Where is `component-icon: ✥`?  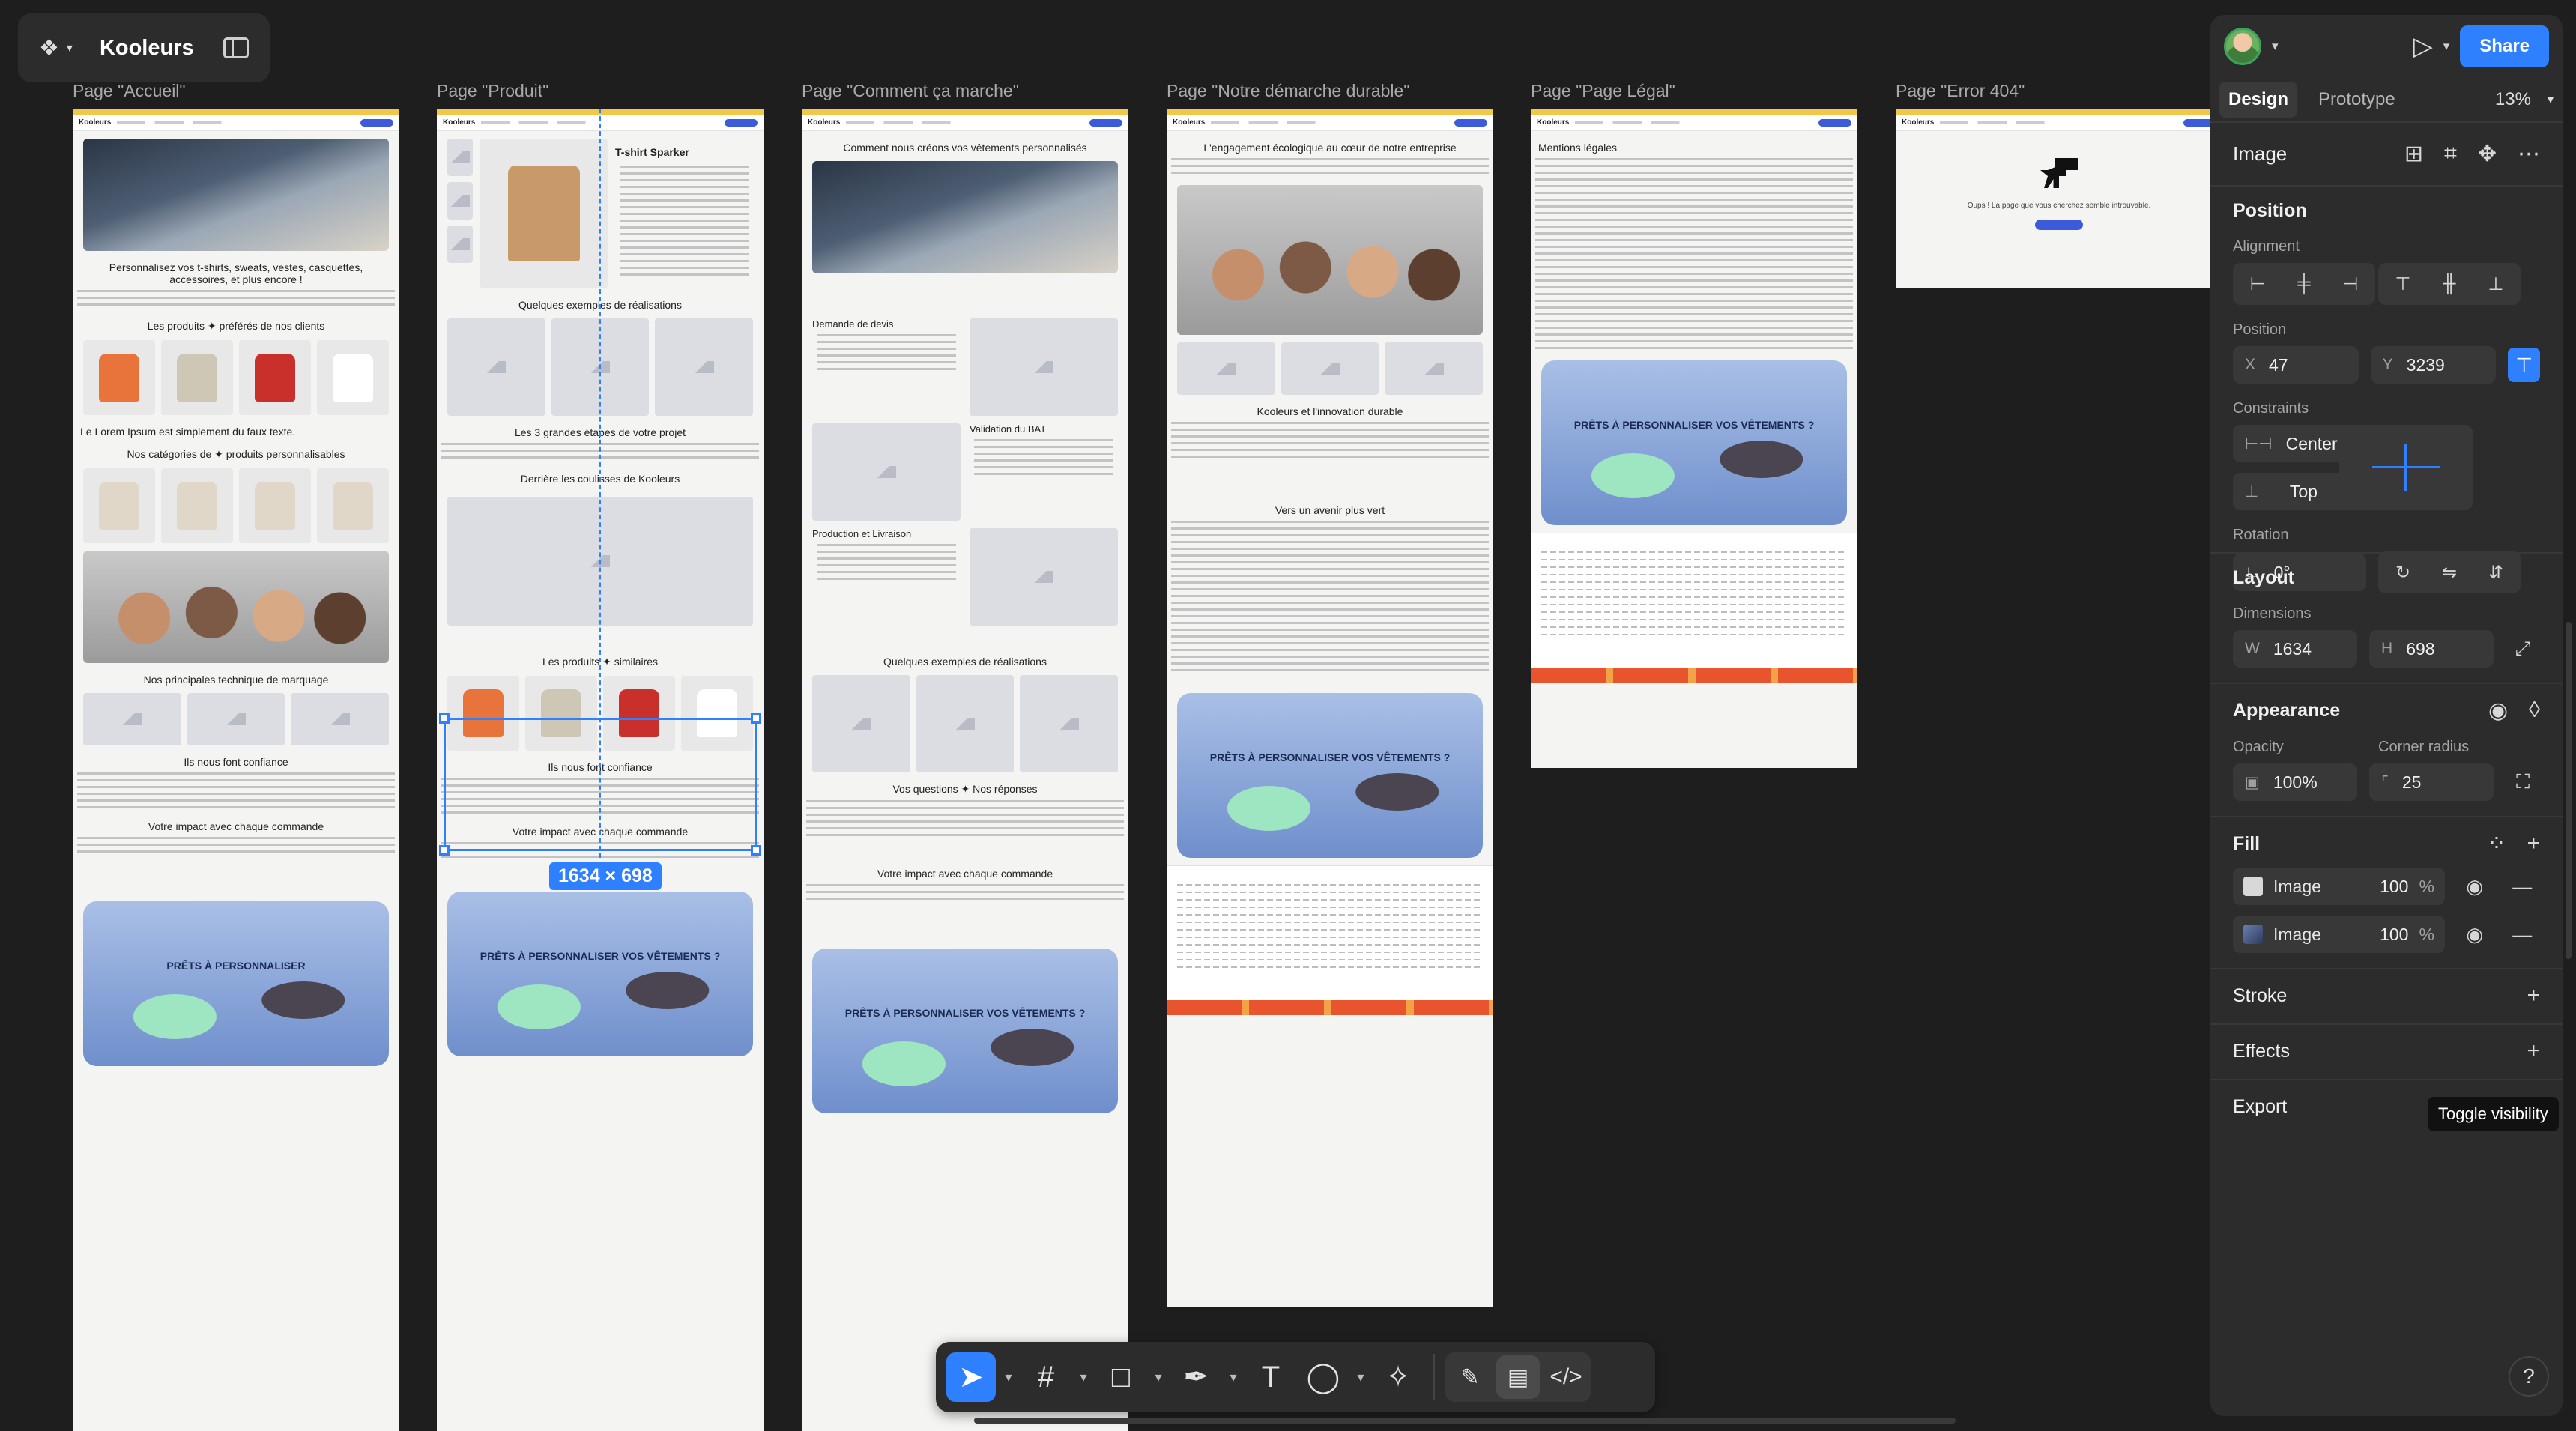
component-icon: ✥ is located at coordinates (2487, 154).